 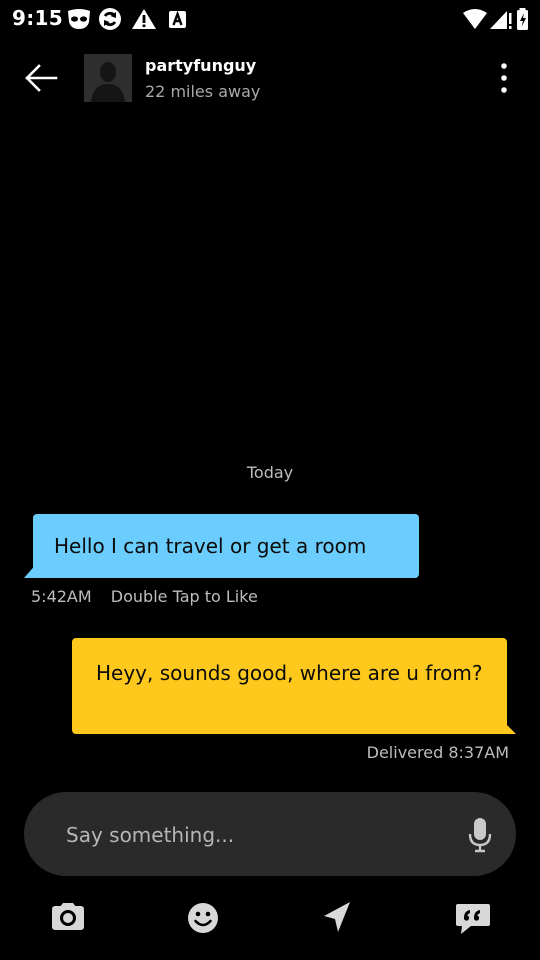 I want to click on incoming-bubble-tail, so click(x=31, y=570).